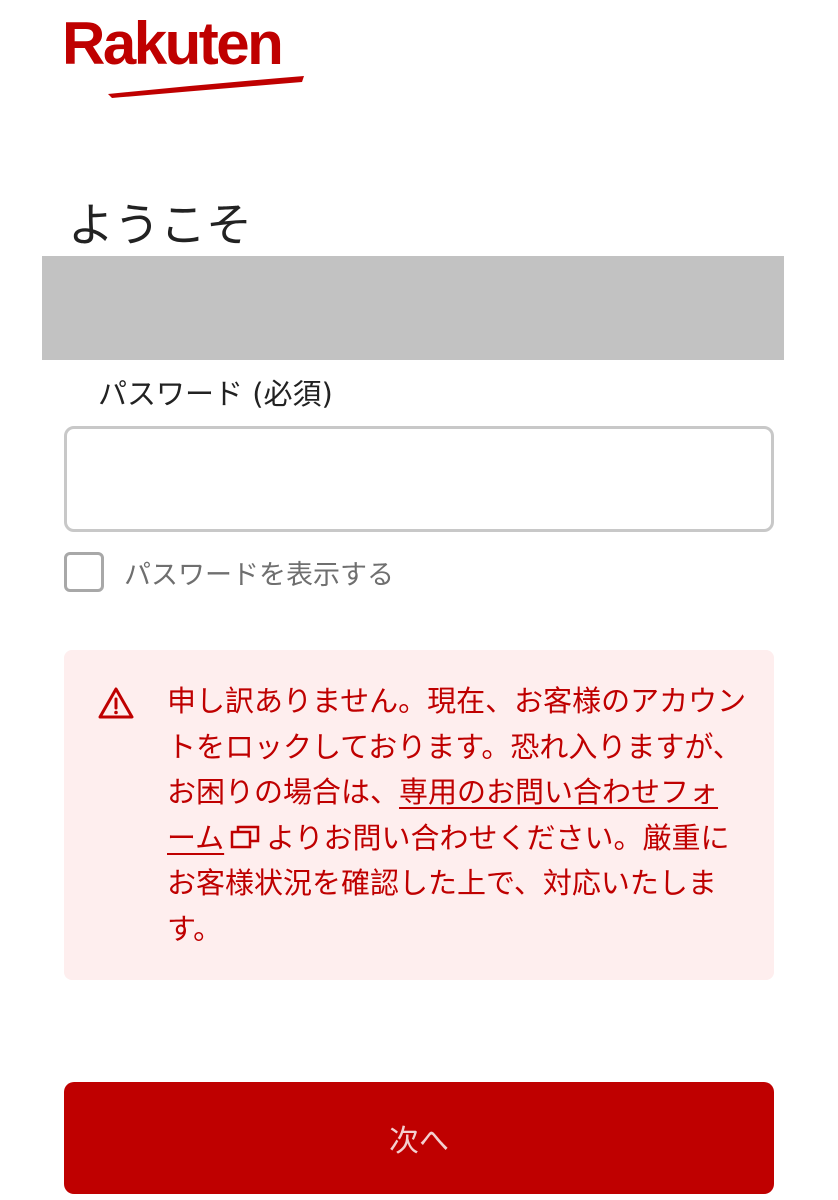 The width and height of the screenshot is (838, 1200). What do you see at coordinates (259, 572) in the screenshot?
I see `show-password-label: パスワードを表示する` at bounding box center [259, 572].